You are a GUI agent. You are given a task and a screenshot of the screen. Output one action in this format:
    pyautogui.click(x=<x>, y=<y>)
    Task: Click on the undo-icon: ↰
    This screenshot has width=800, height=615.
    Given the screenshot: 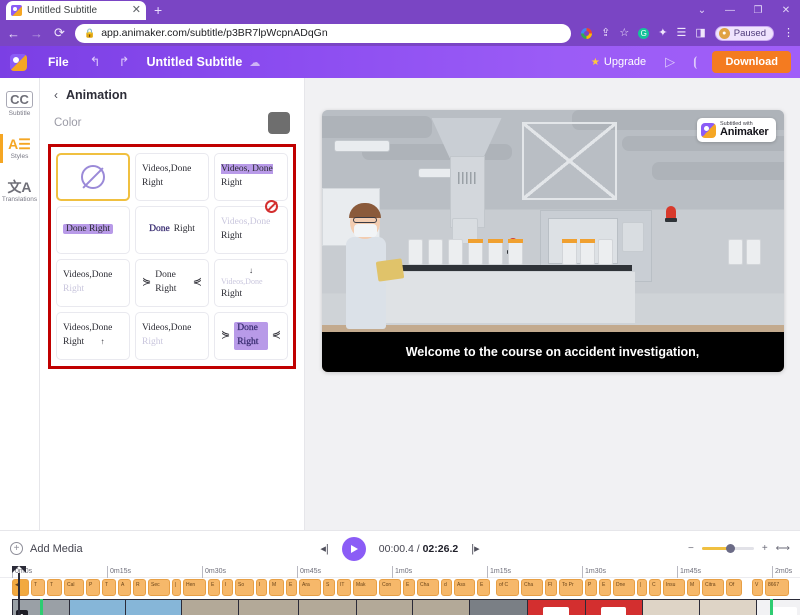 What is the action you would take?
    pyautogui.click(x=95, y=62)
    